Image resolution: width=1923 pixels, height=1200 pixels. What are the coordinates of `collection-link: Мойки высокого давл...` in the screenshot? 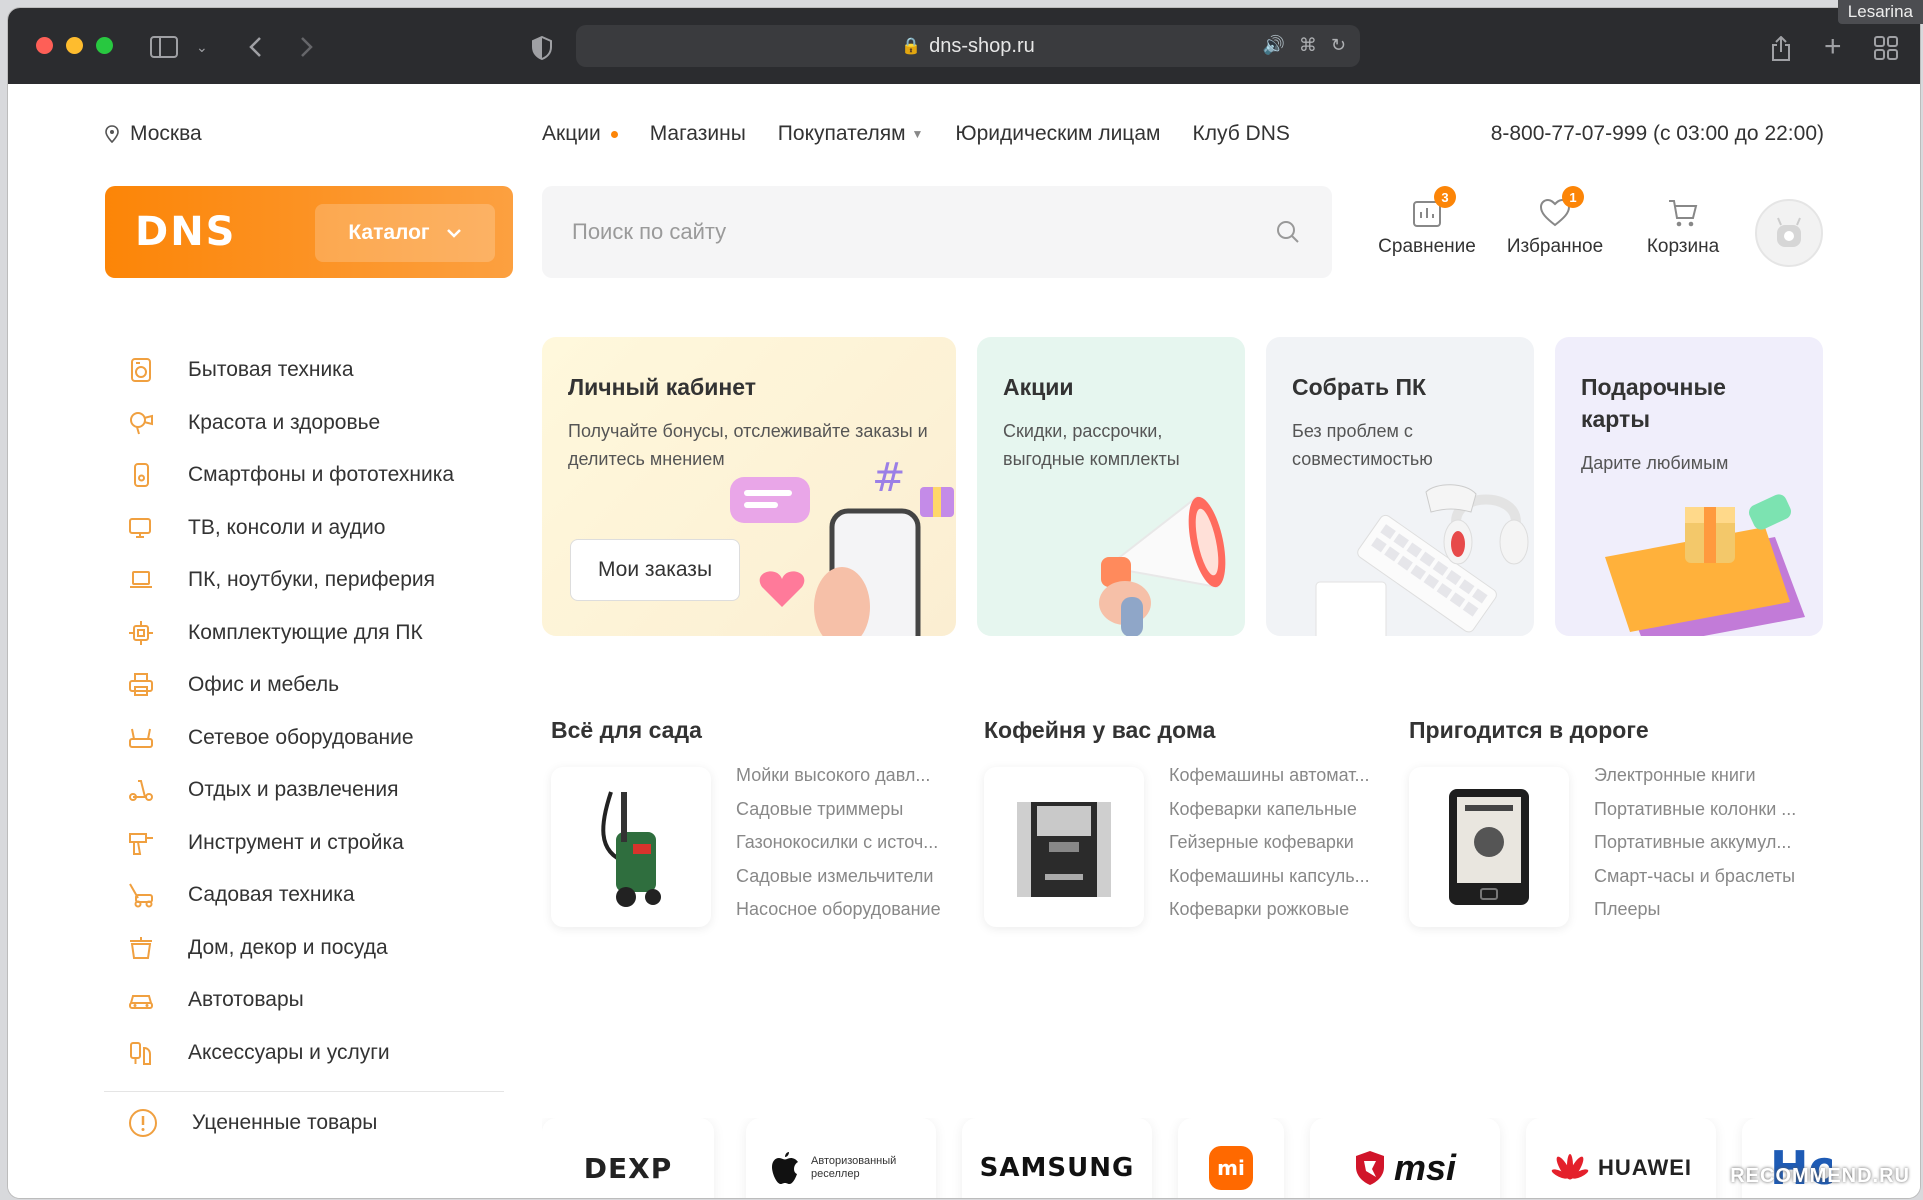 It's located at (851, 776).